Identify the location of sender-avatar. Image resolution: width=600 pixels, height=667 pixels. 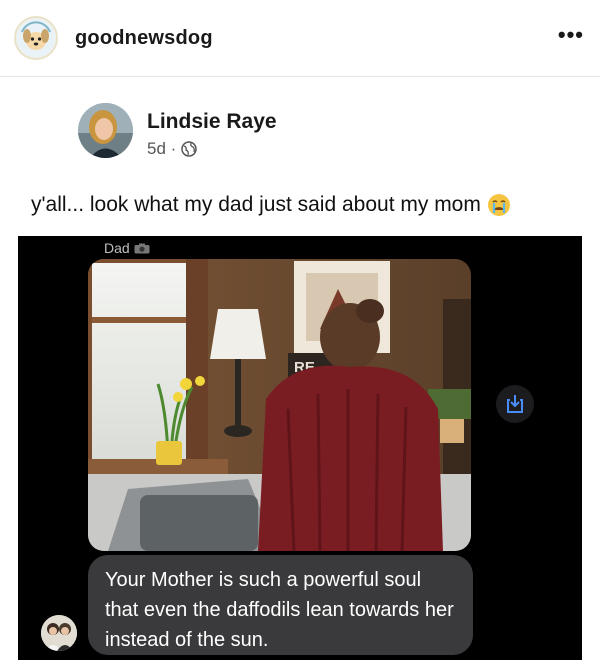
(59, 633).